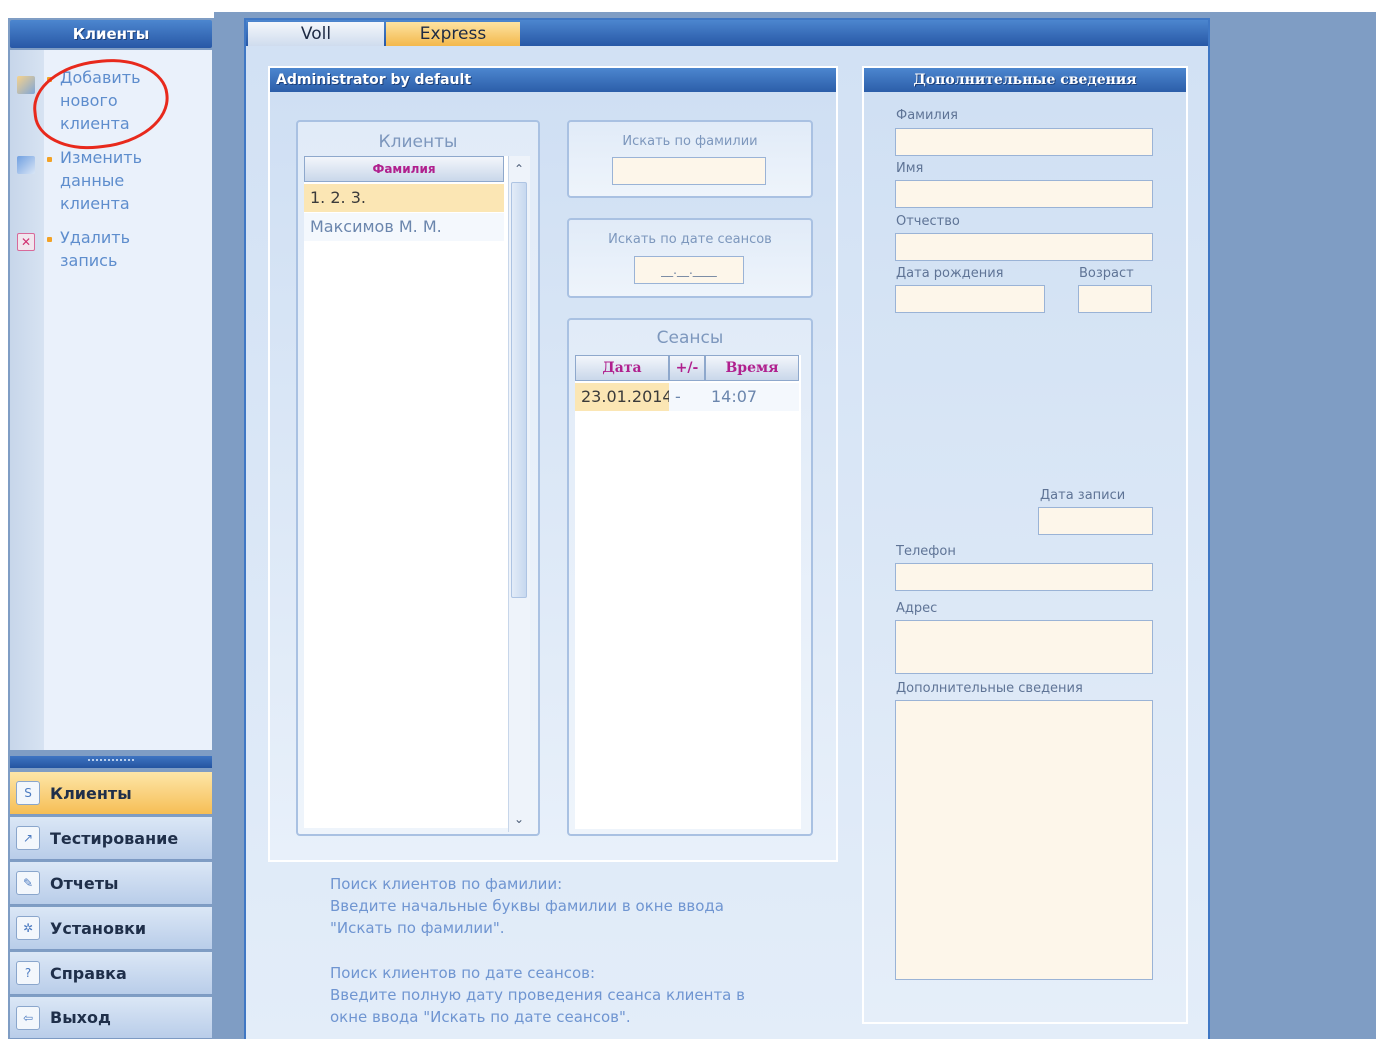  What do you see at coordinates (110, 249) in the screenshot?
I see `task-delete-record: Удалить запись` at bounding box center [110, 249].